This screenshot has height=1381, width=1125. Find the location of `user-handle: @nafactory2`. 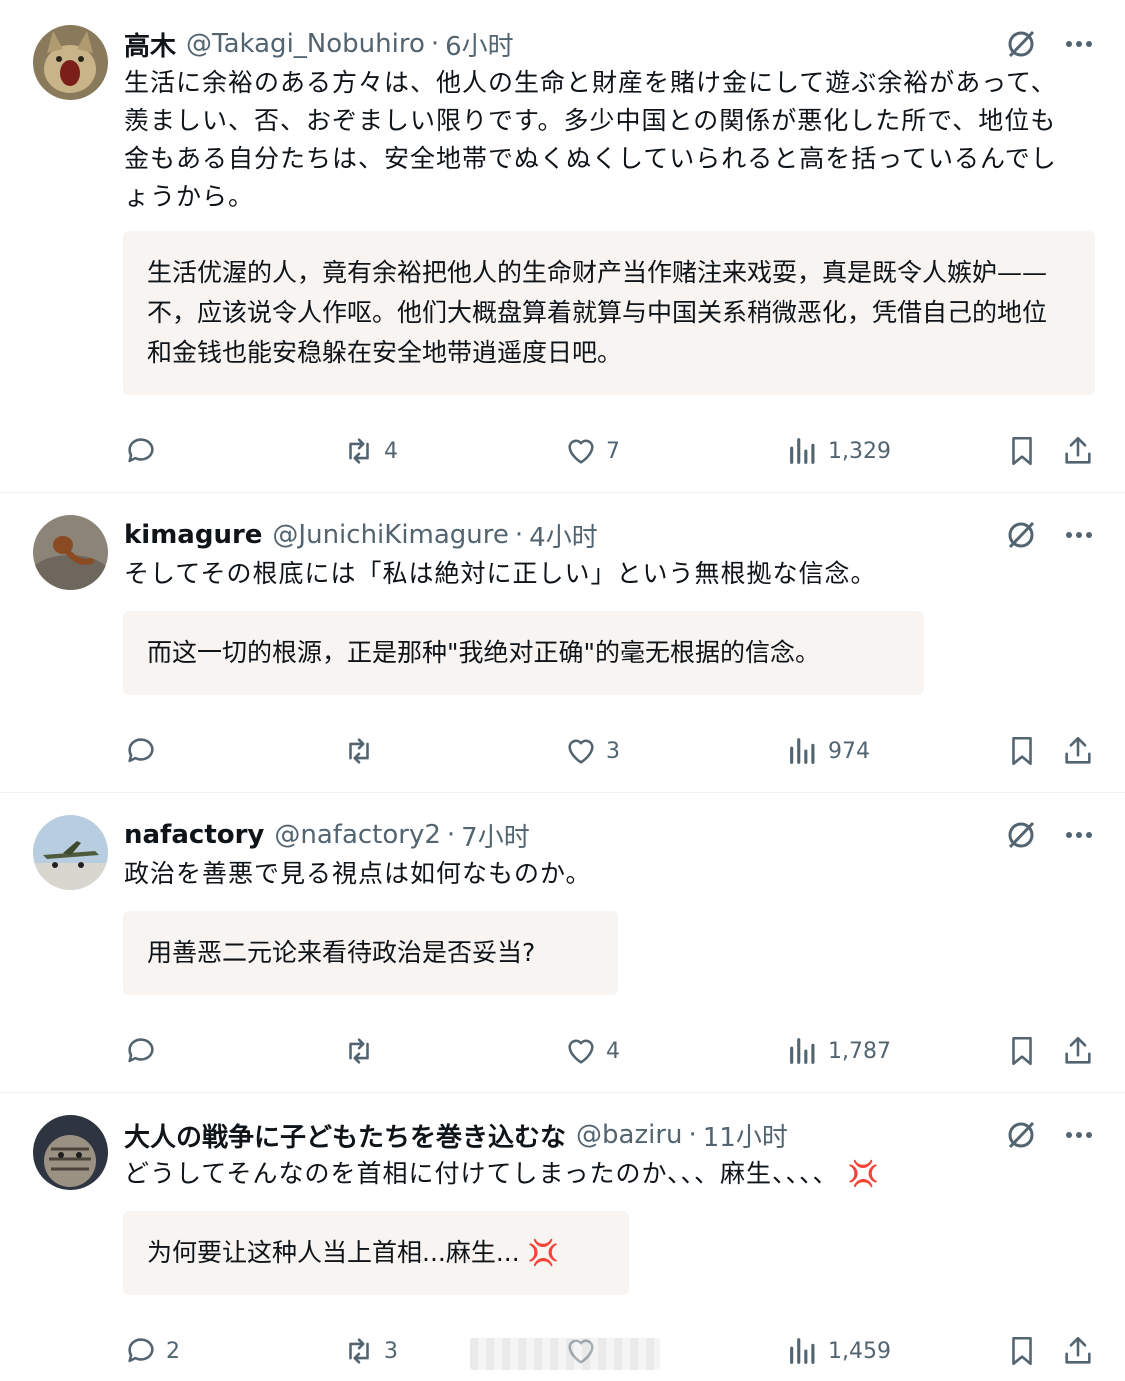

user-handle: @nafactory2 is located at coordinates (357, 835).